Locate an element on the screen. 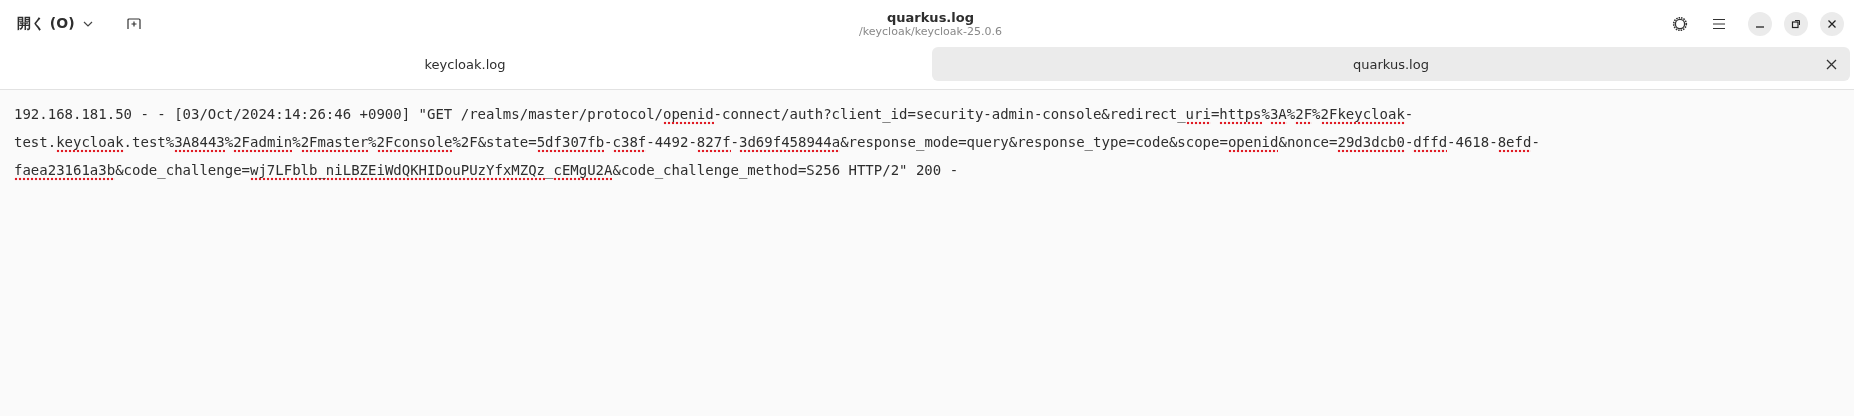 The image size is (1854, 416). file-path: /keycloak/keycloak-25.0.6 is located at coordinates (930, 31).